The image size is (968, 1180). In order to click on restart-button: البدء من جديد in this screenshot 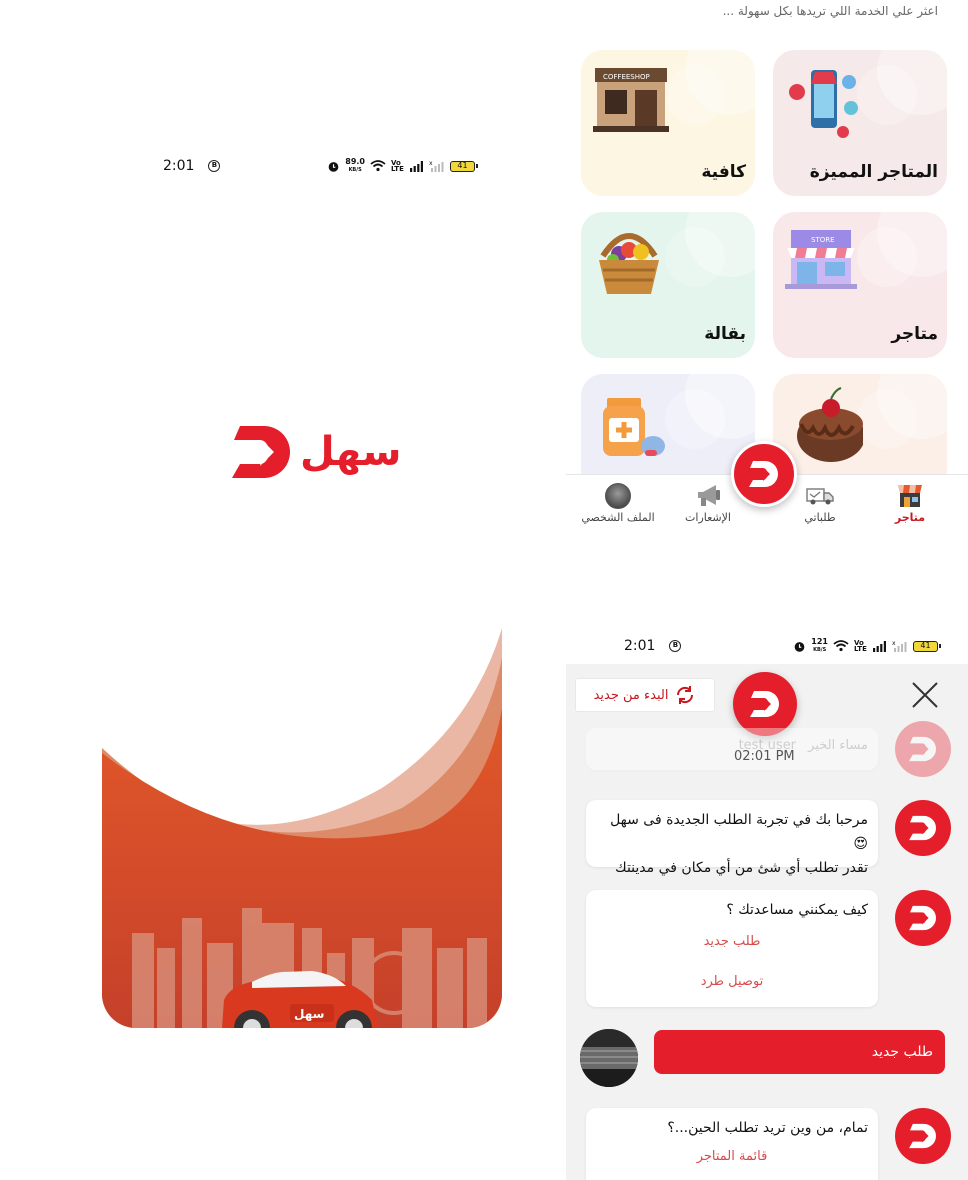, I will do `click(645, 695)`.